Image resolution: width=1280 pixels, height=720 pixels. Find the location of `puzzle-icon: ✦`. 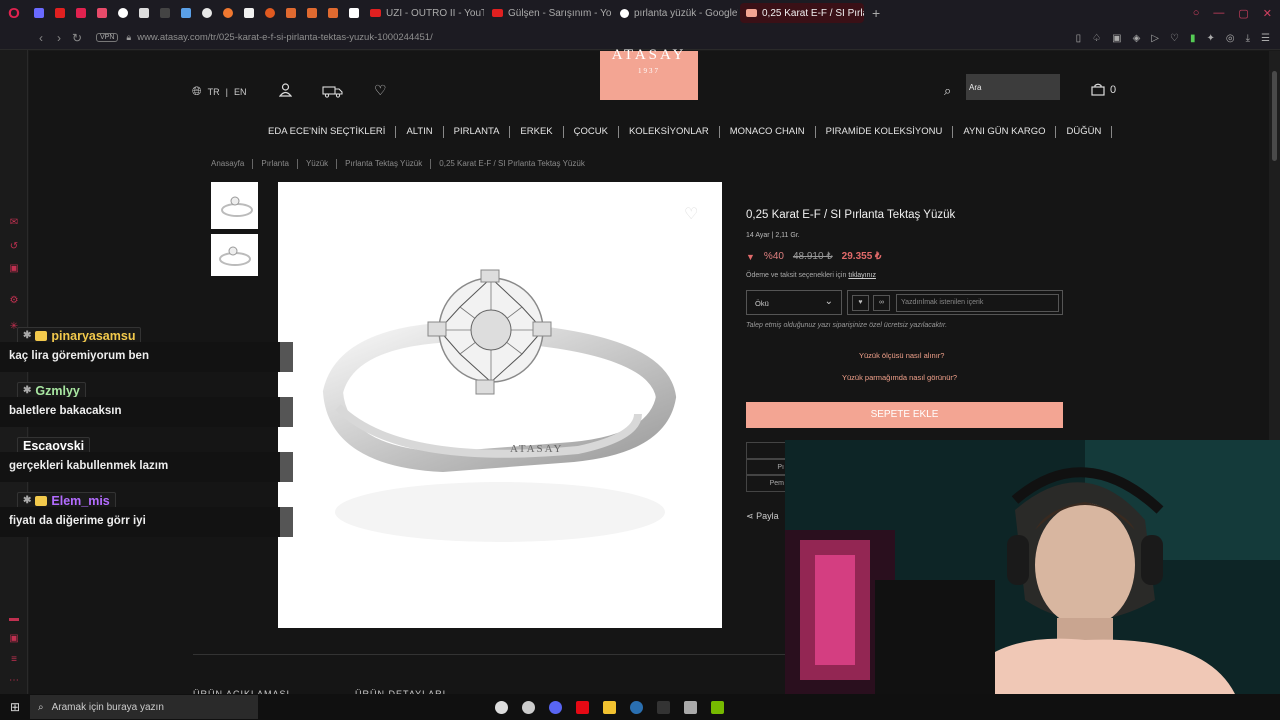

puzzle-icon: ✦ is located at coordinates (1210, 38).